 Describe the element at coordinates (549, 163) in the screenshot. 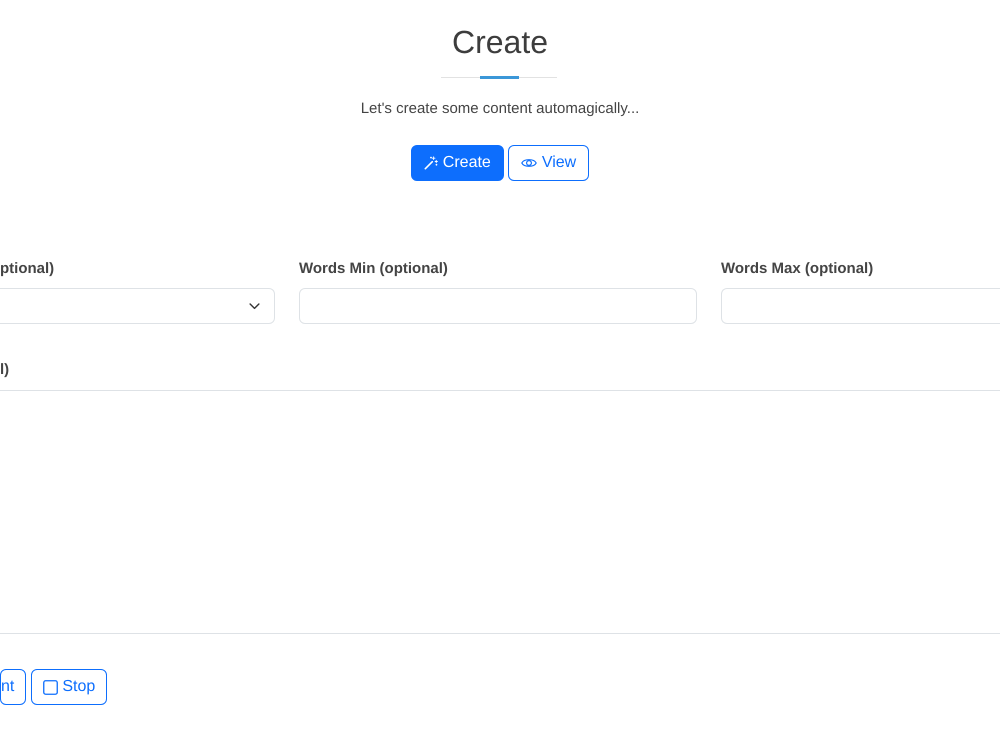

I see `tab-button: View` at that location.